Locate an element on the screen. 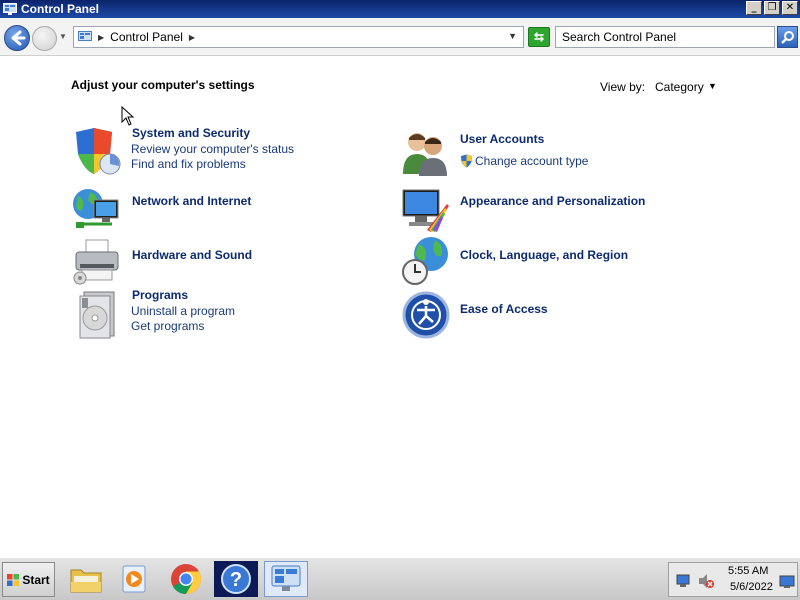 The height and width of the screenshot is (600, 800). view-by-dropdown: Category is located at coordinates (679, 87).